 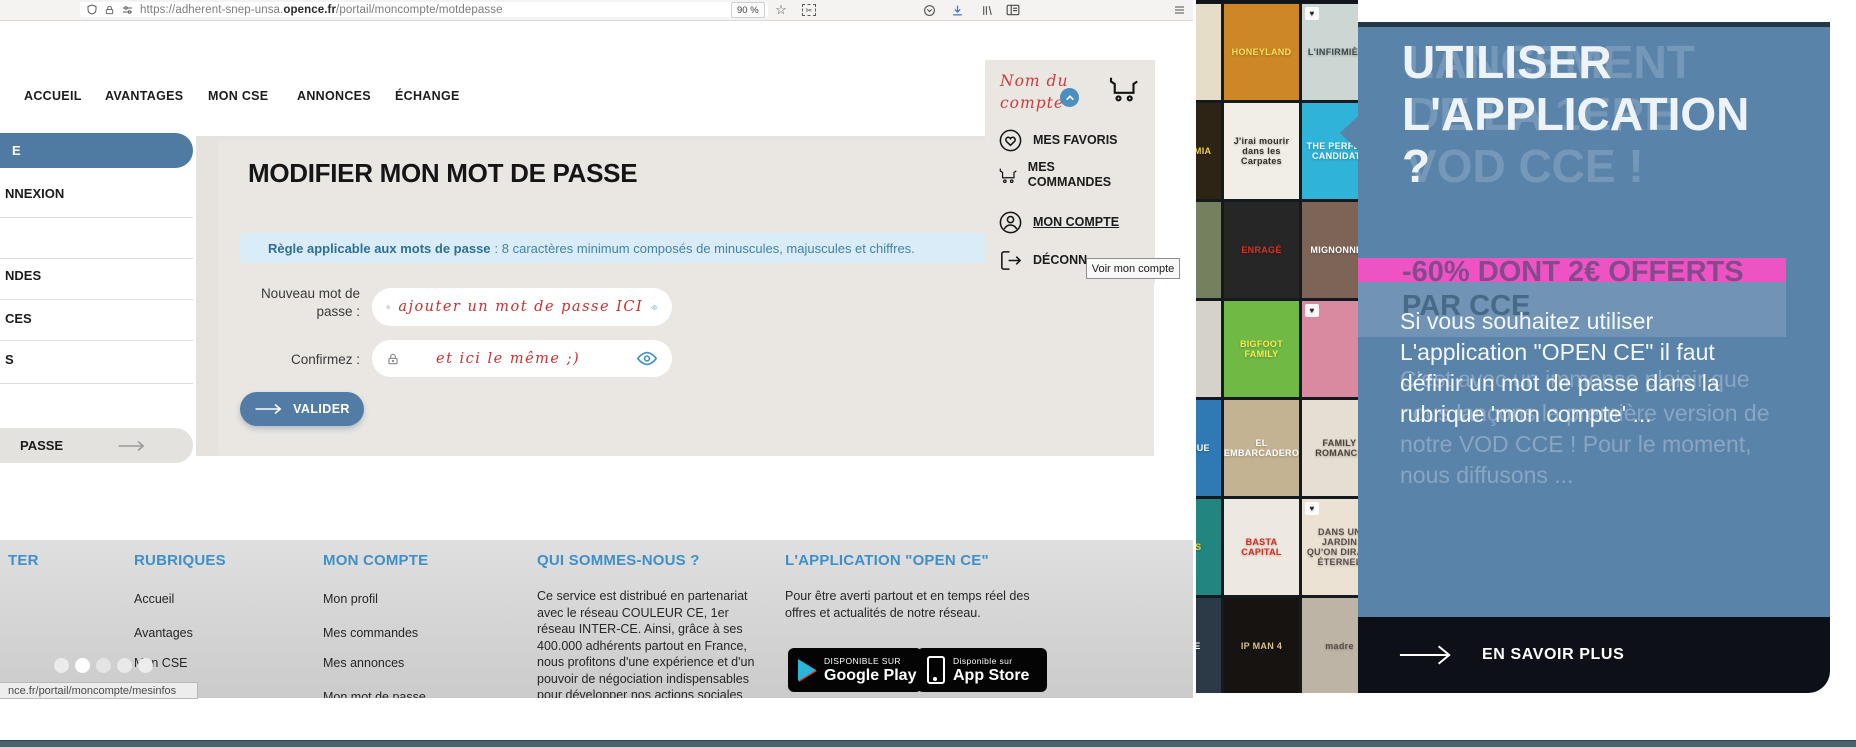 I want to click on nav-echange: ÉCHANGE, so click(x=427, y=96).